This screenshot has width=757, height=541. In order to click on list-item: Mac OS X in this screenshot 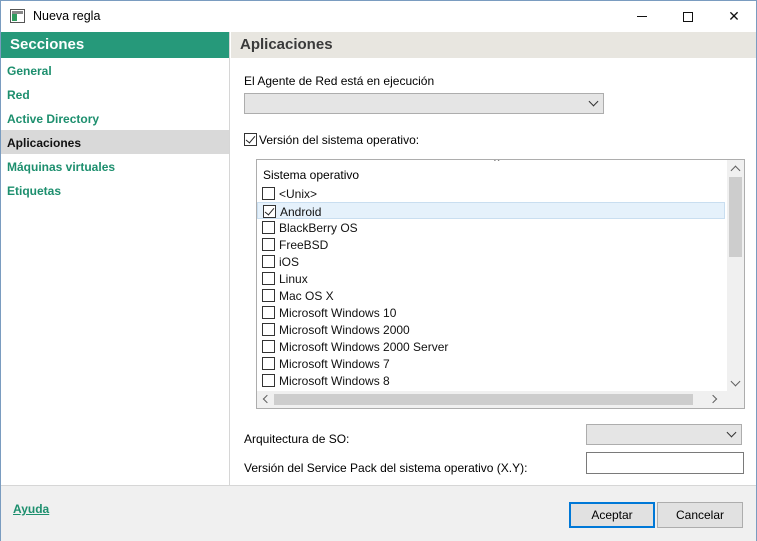, I will do `click(491, 295)`.